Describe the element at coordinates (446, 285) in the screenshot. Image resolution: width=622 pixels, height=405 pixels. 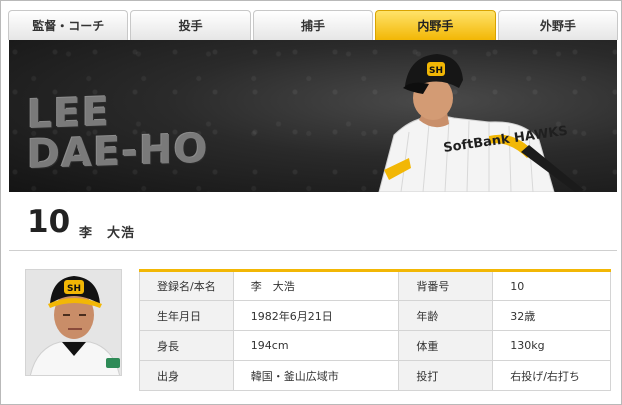
I see `label-uniform-number: 背番号` at that location.